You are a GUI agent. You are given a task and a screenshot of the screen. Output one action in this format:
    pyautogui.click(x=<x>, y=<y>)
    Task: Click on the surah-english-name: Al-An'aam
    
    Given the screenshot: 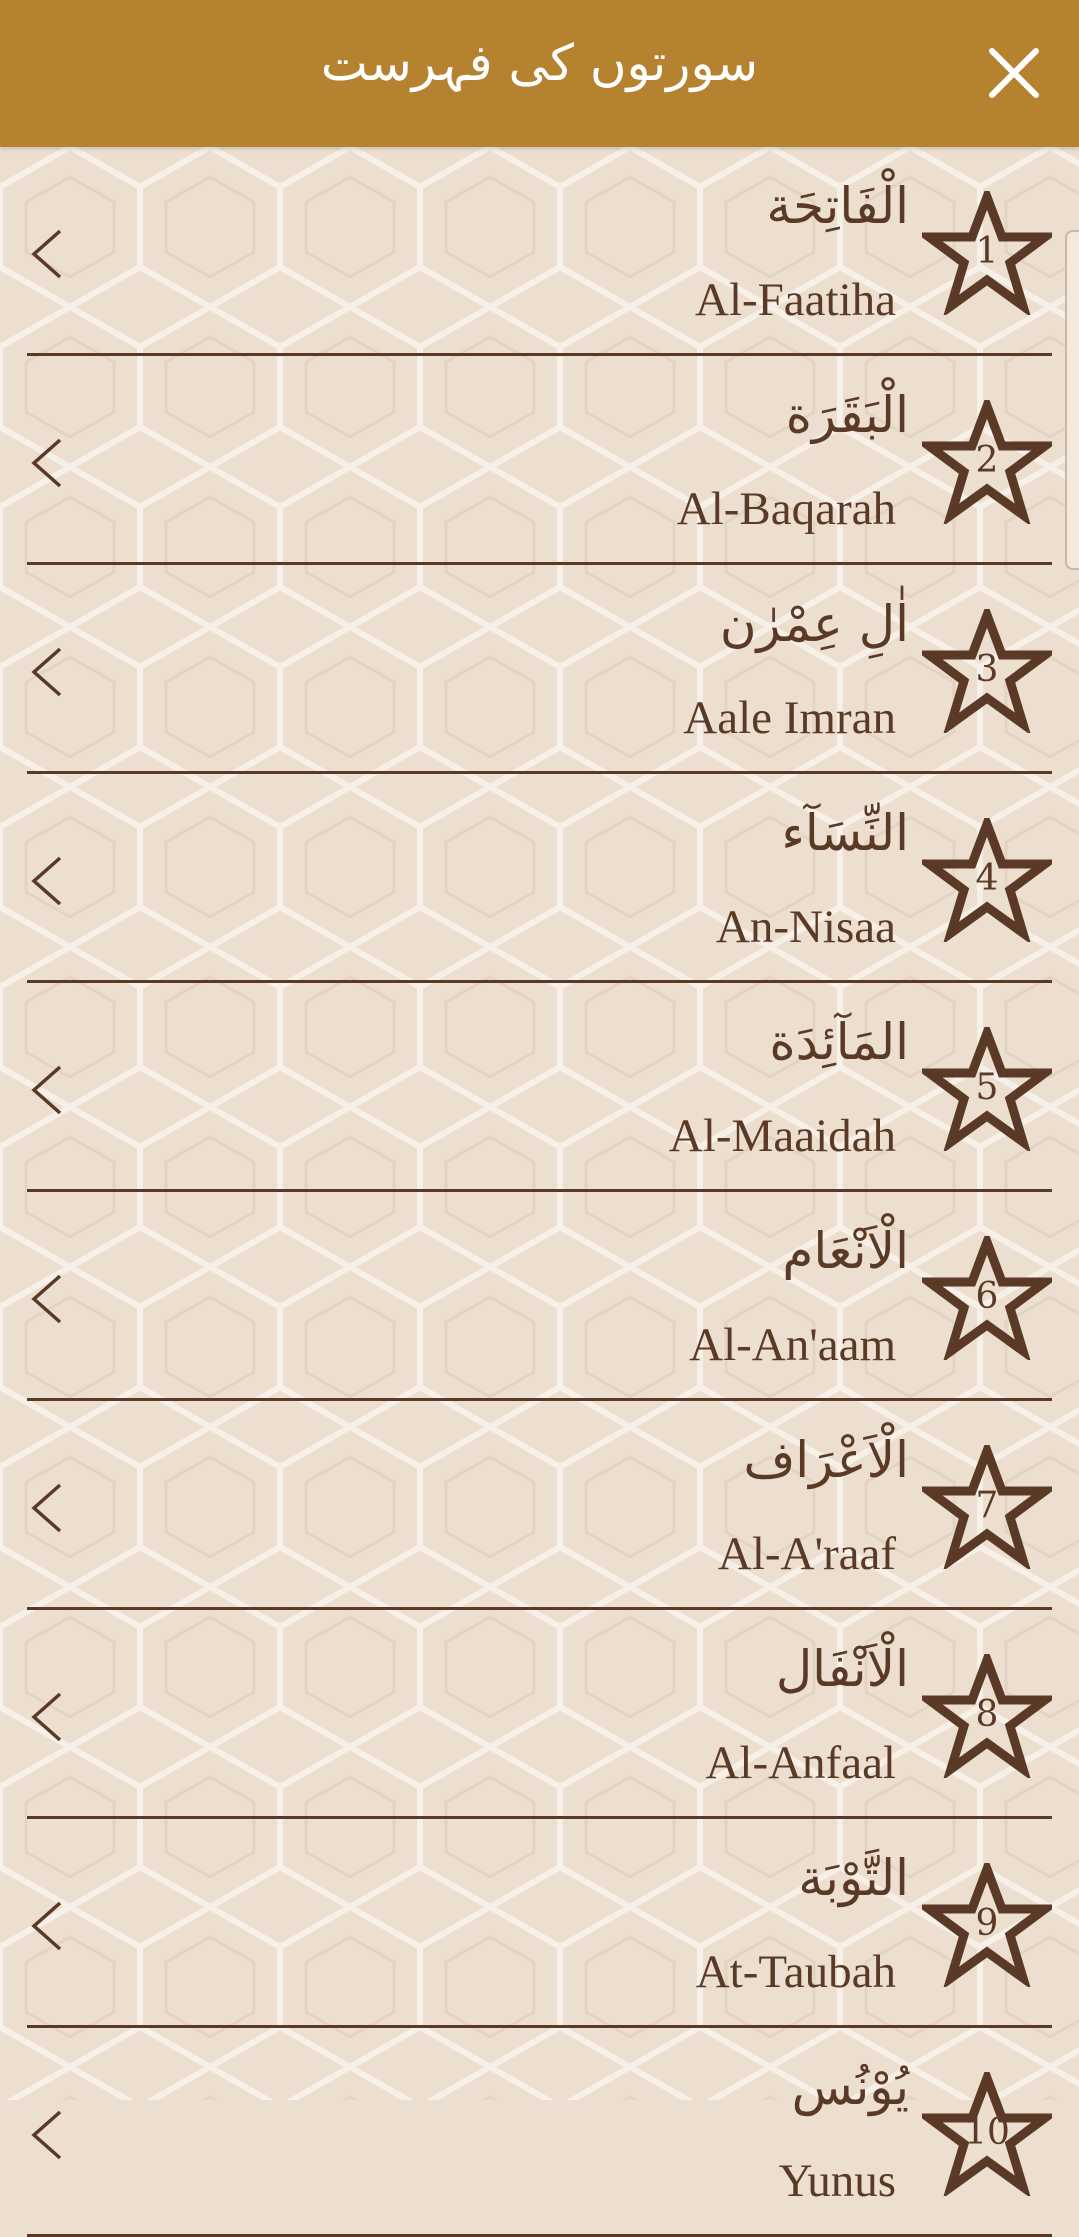 What is the action you would take?
    pyautogui.click(x=792, y=1345)
    